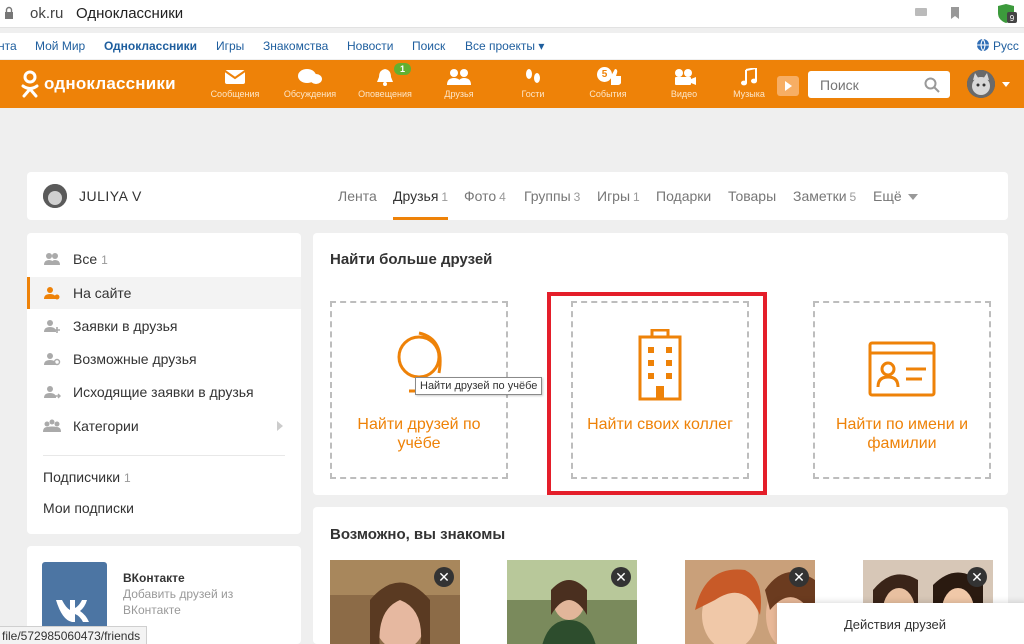  Describe the element at coordinates (932, 85) in the screenshot. I see `search-icon` at that location.